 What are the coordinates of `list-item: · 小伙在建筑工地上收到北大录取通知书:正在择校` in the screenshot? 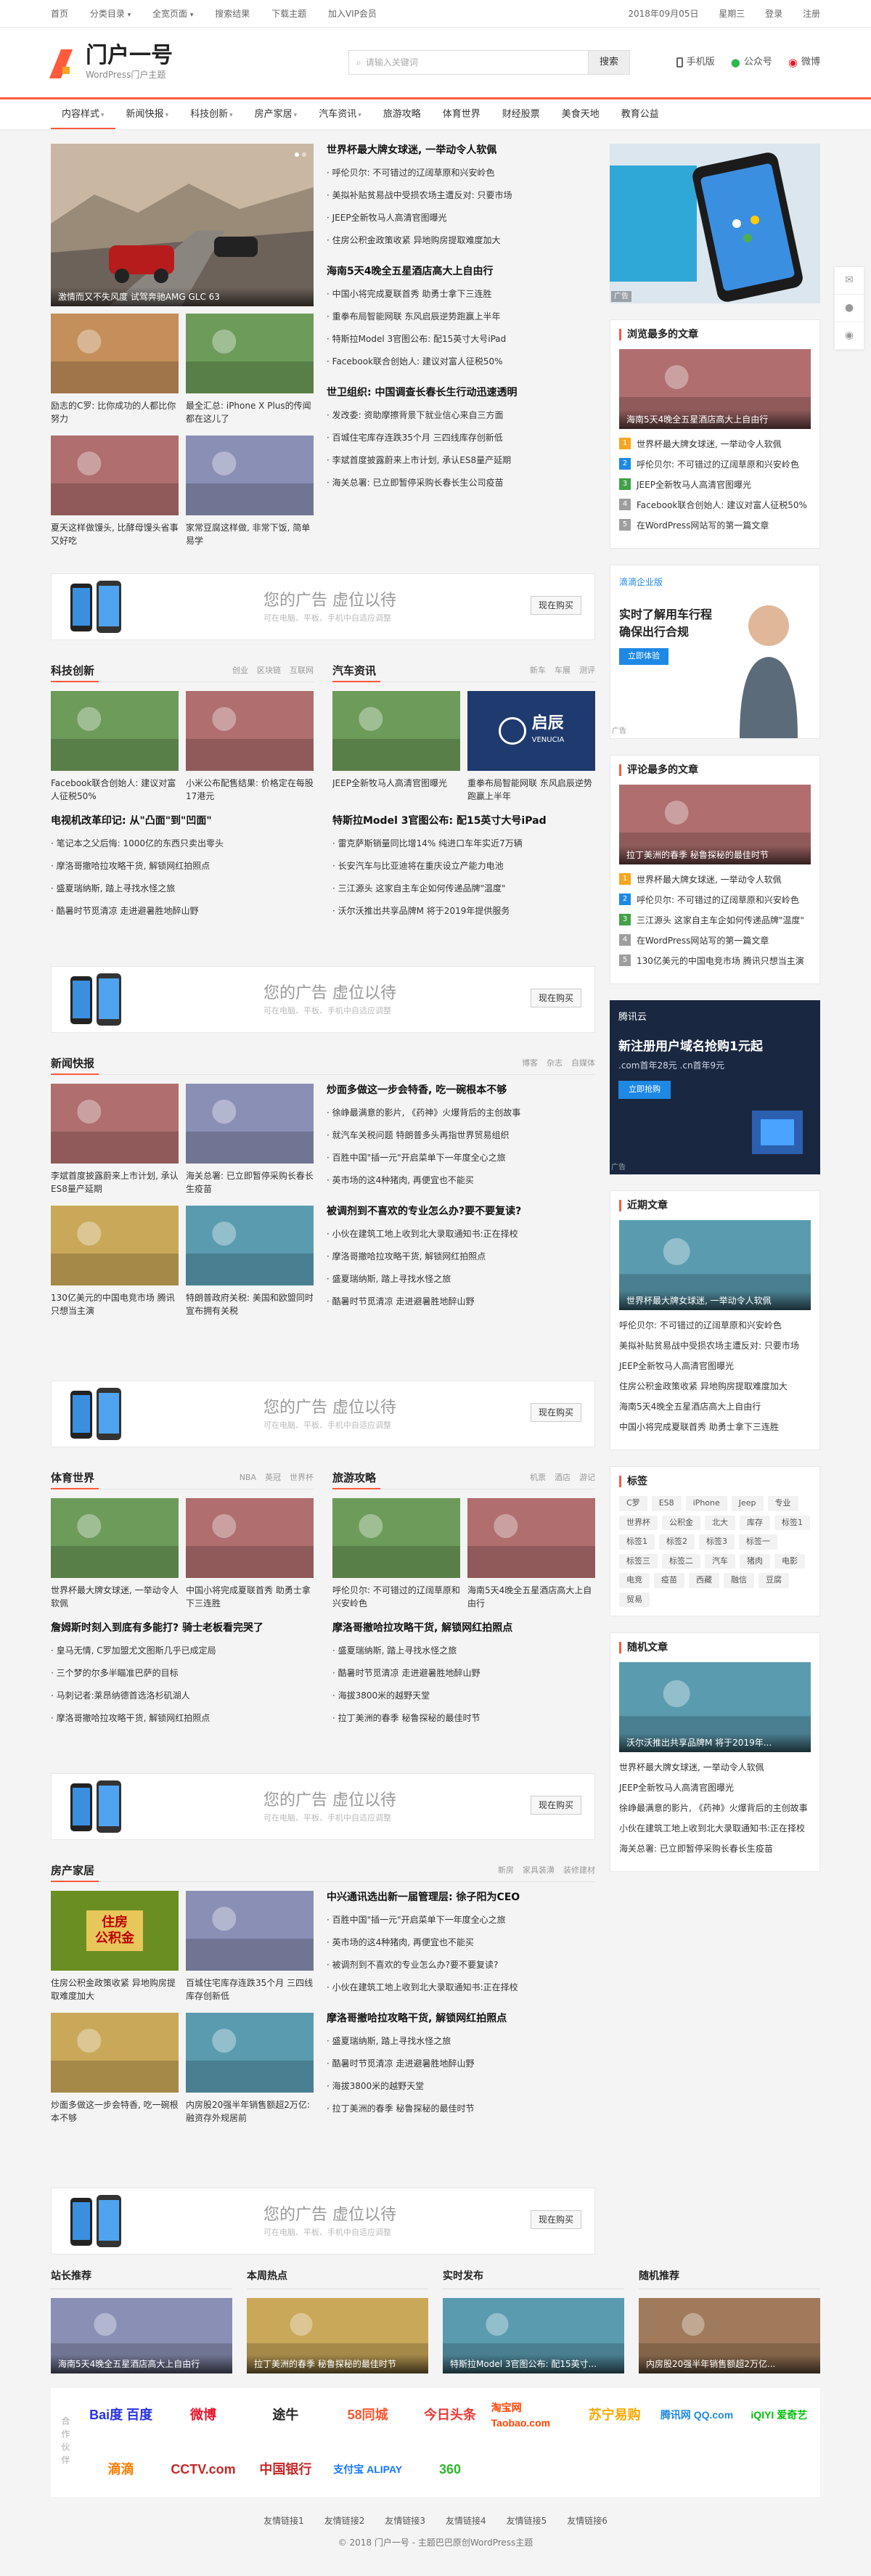 It's located at (461, 1235).